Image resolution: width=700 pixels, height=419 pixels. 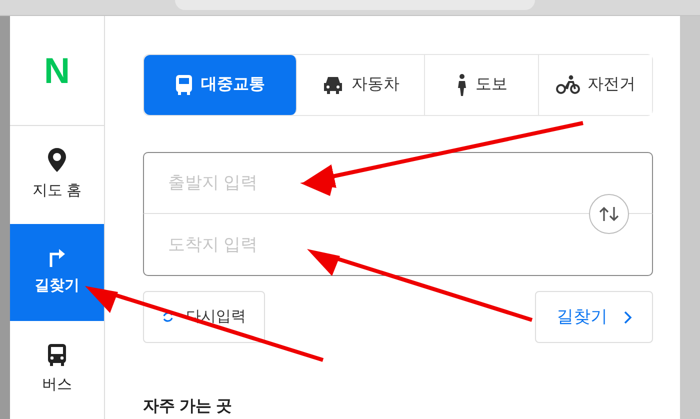 What do you see at coordinates (188, 407) in the screenshot?
I see `section-heading: 자주 가는 곳` at bounding box center [188, 407].